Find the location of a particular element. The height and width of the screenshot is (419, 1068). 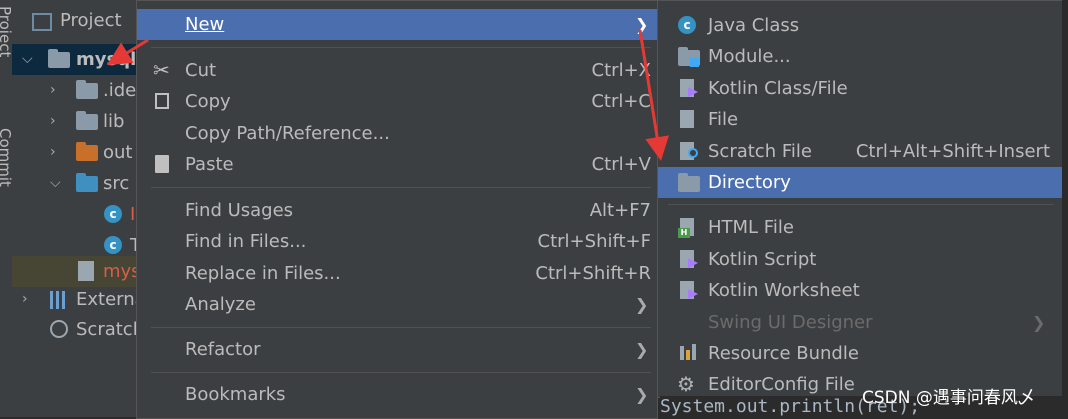

arrow-to-module-icon is located at coordinates (127, 52).